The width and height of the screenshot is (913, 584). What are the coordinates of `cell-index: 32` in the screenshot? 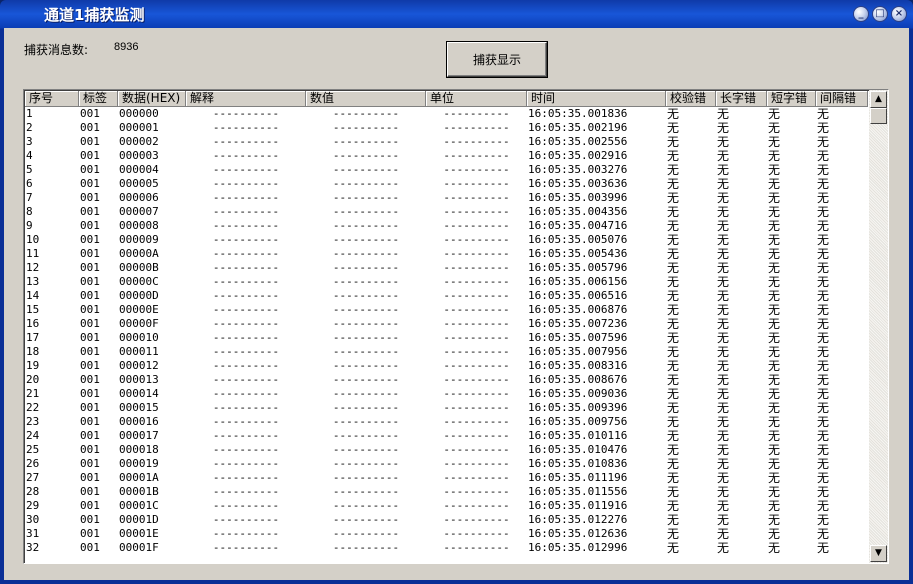 It's located at (33, 547).